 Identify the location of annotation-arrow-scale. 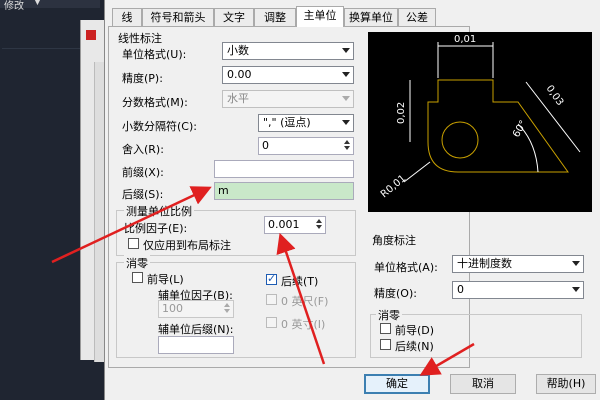
(301, 298).